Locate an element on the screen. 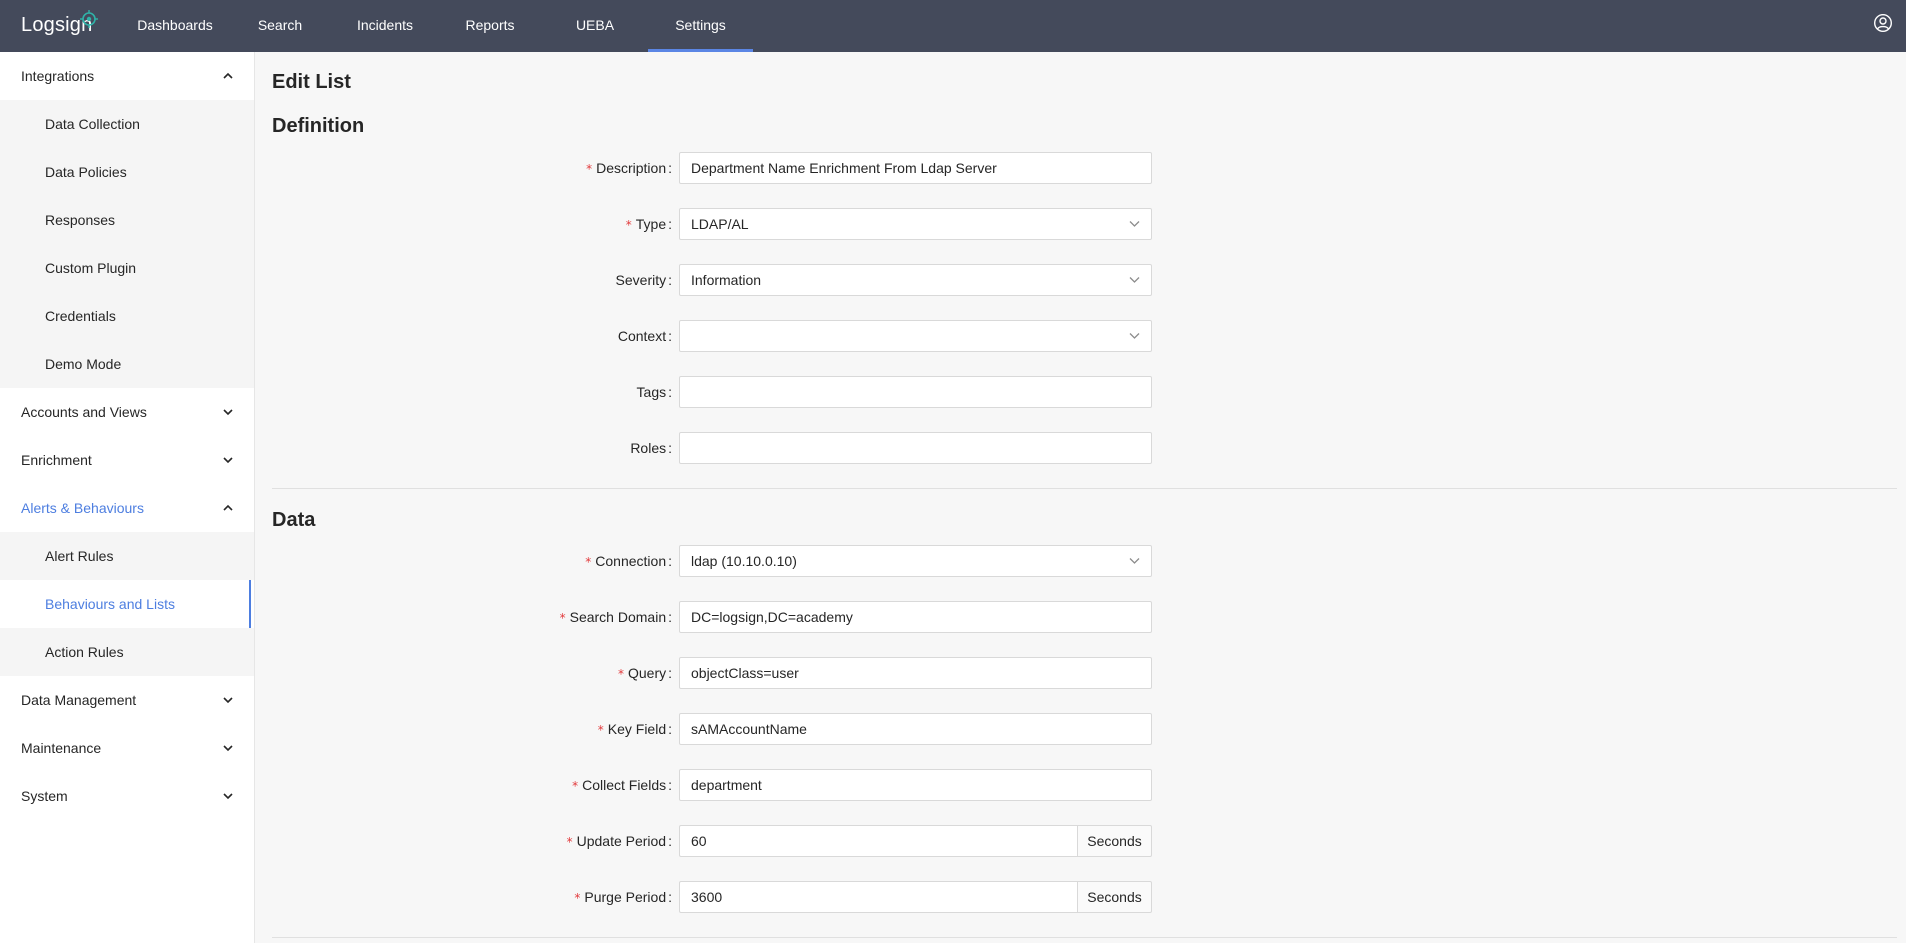 The image size is (1906, 943). connection-label: * Connection: is located at coordinates (628, 561).